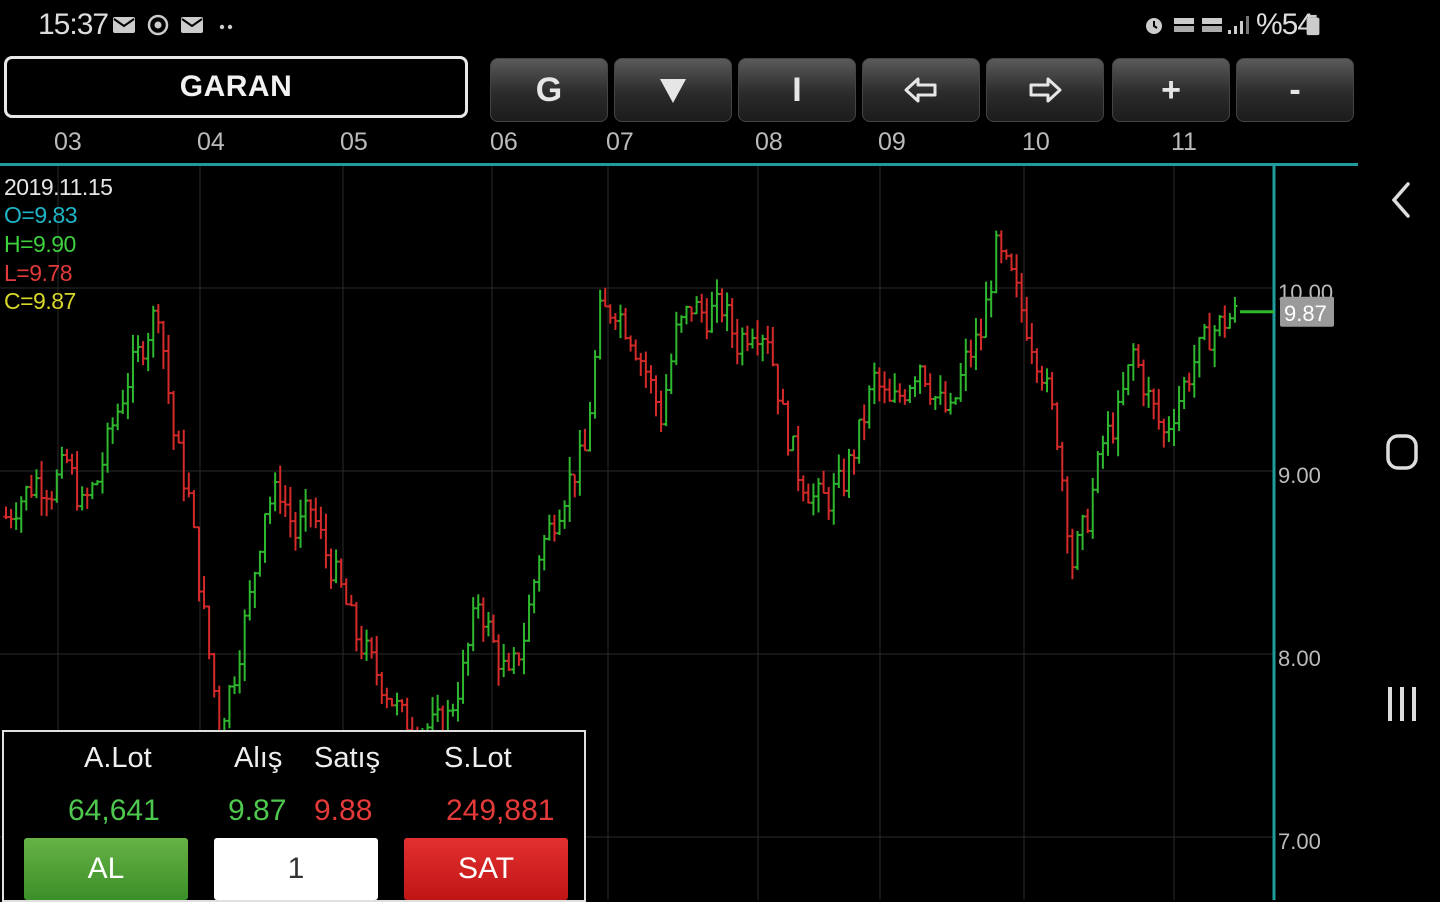 The height and width of the screenshot is (902, 1440). I want to click on x-tick-label: 08, so click(769, 142).